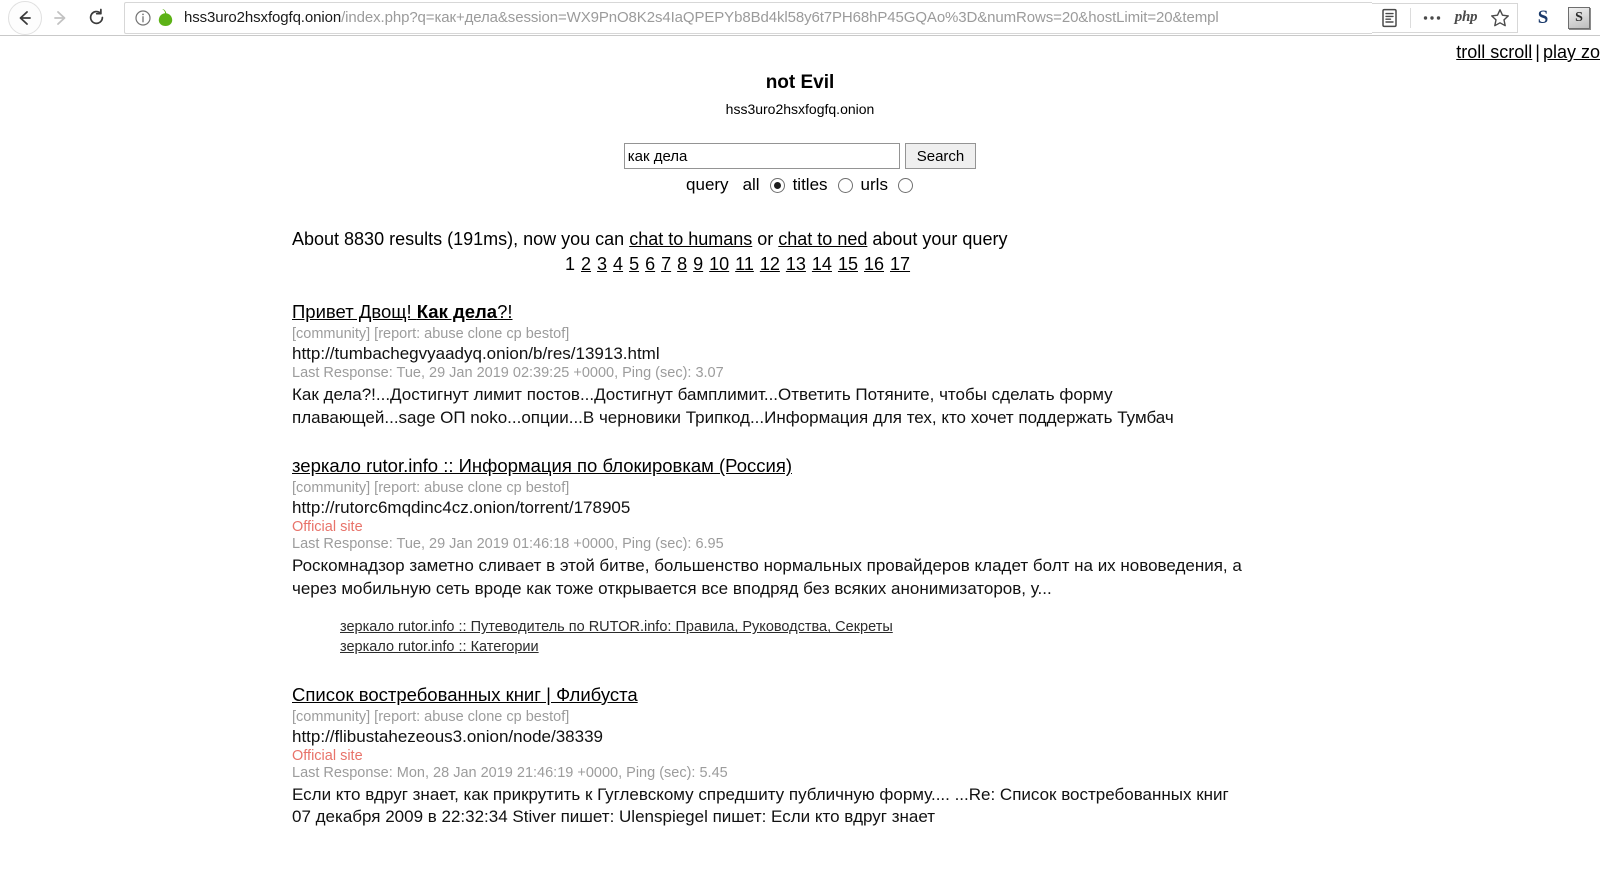 The height and width of the screenshot is (869, 1600). I want to click on chat-to-humans-link: chat to humans, so click(690, 239).